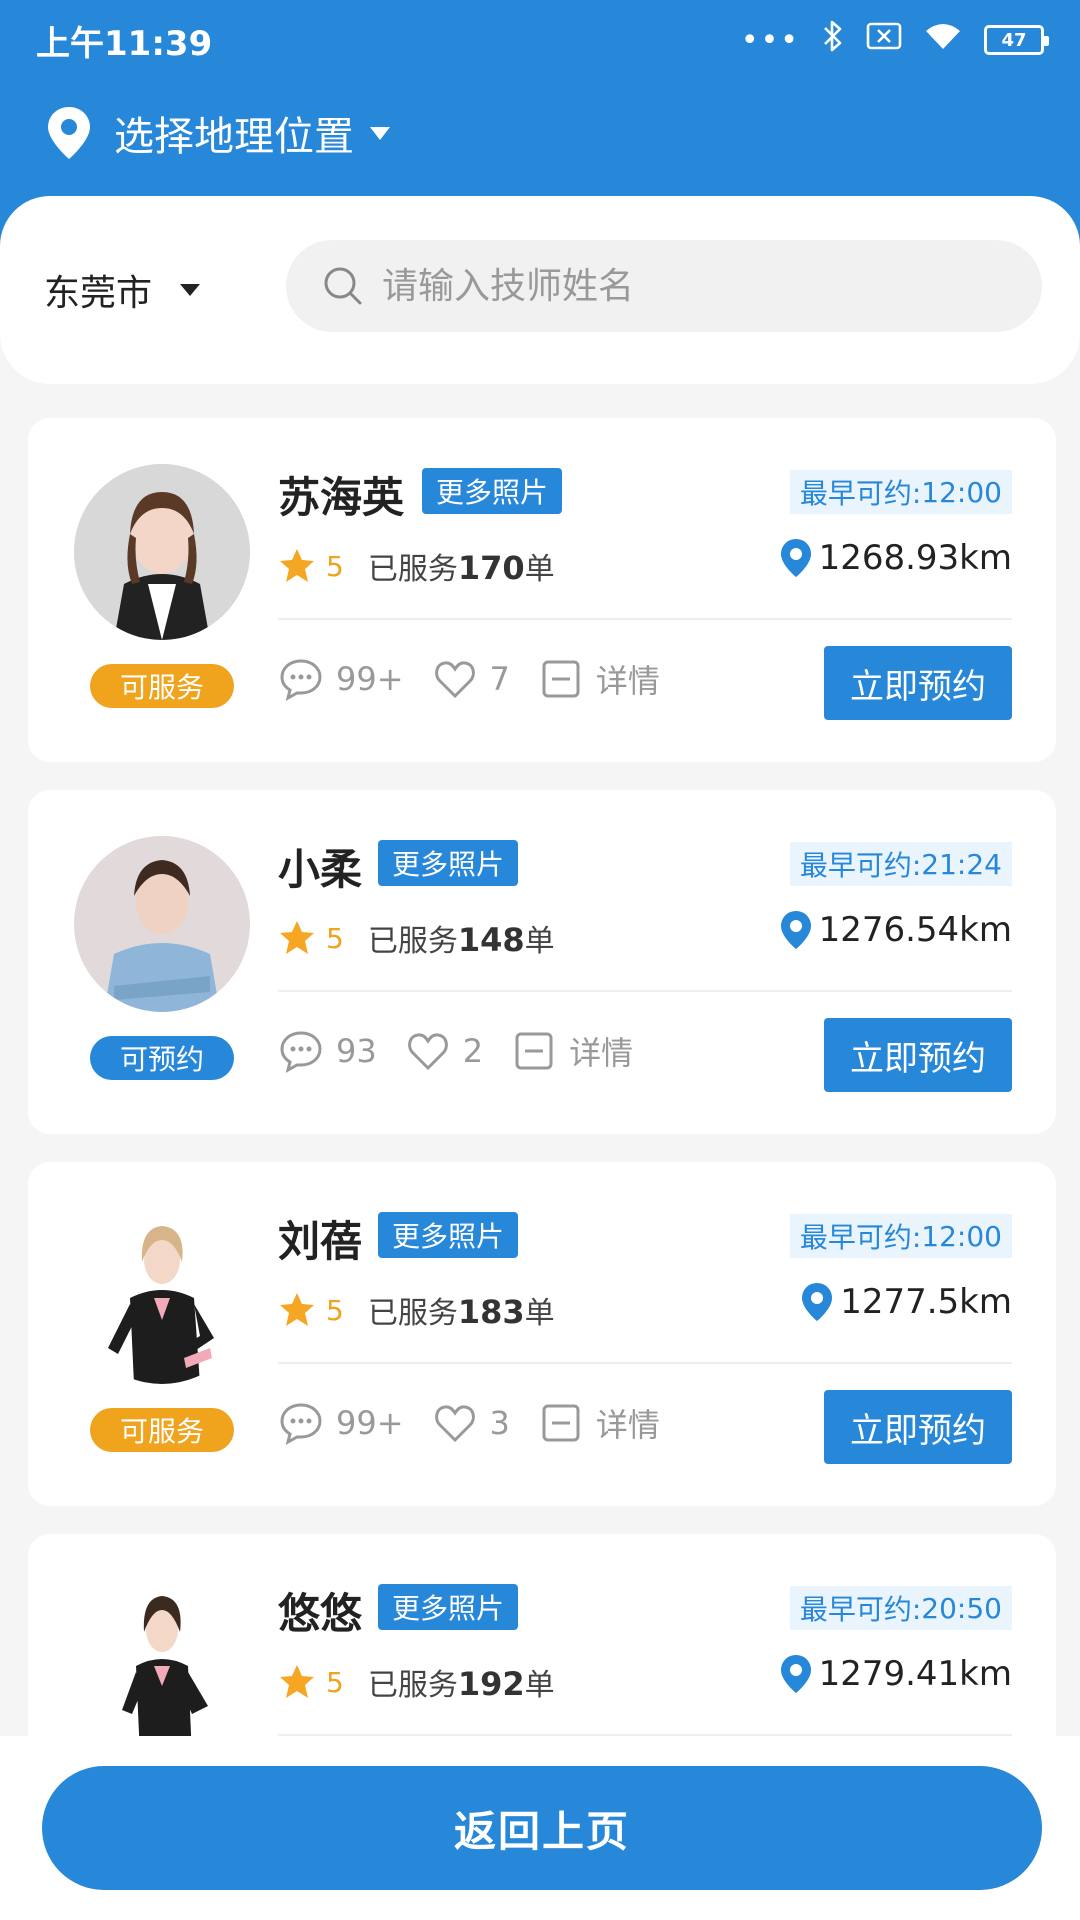  What do you see at coordinates (343, 286) in the screenshot?
I see `search-icon` at bounding box center [343, 286].